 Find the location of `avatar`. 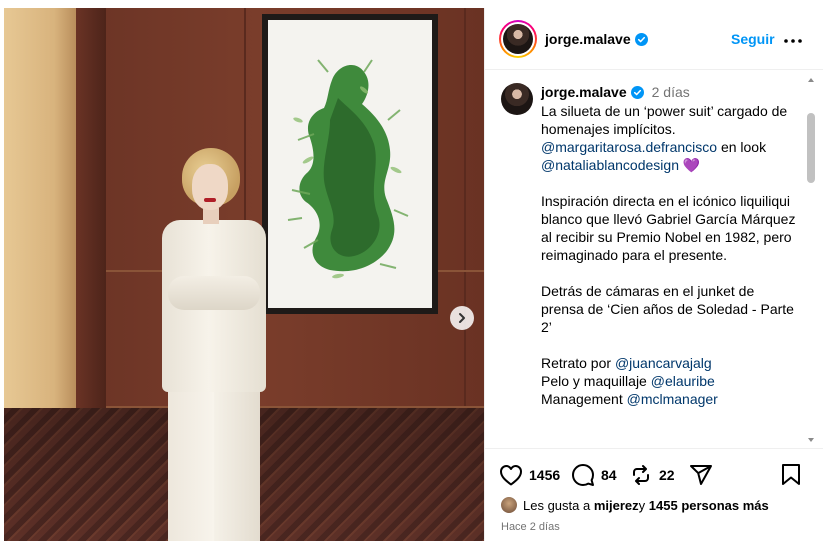

avatar is located at coordinates (518, 39).